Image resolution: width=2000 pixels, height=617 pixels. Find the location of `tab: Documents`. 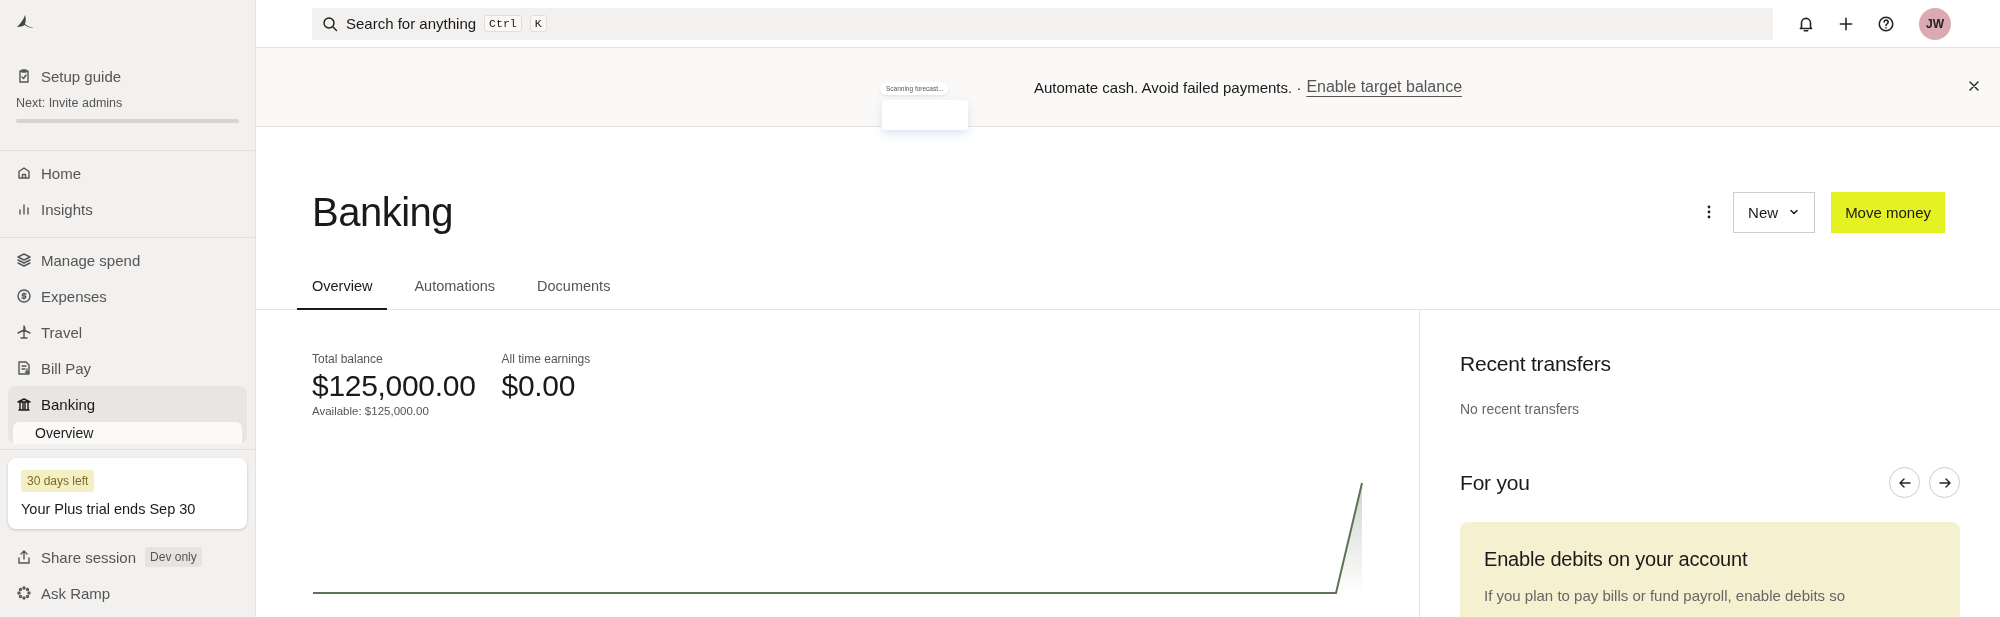

tab: Documents is located at coordinates (574, 288).